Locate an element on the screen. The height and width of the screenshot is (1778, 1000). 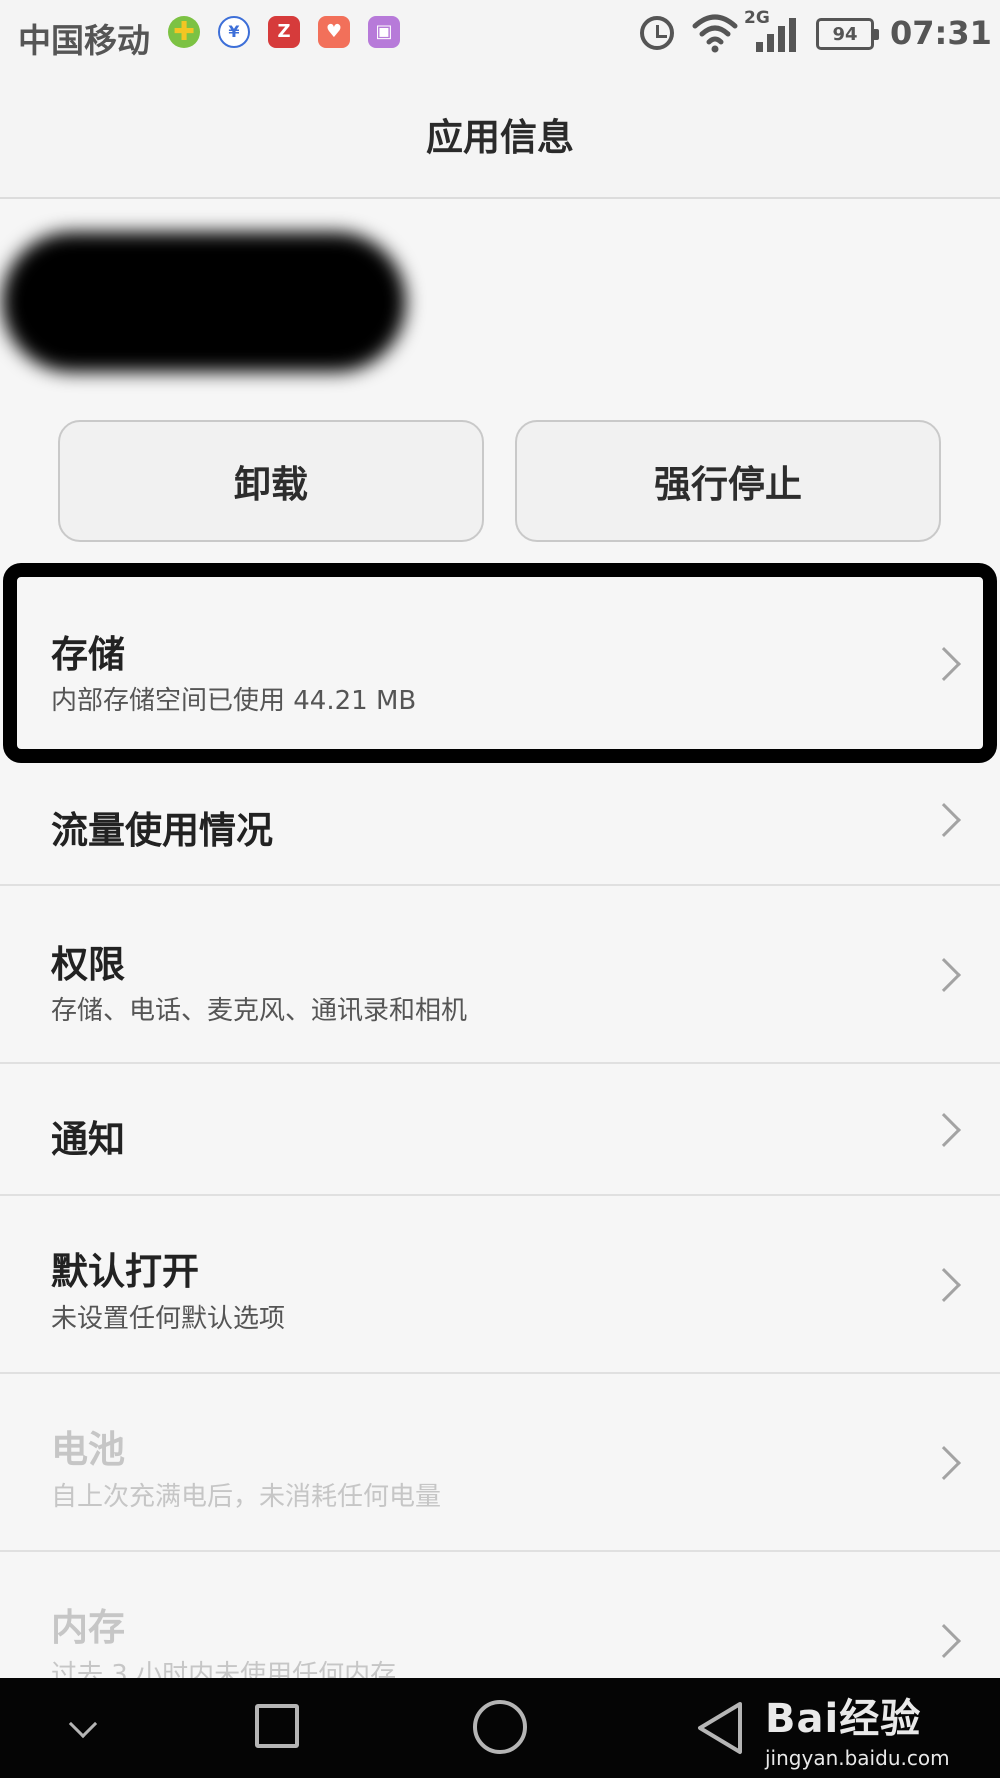
list-item-memory: 内存 过去 3 小时内未使用任何内存 is located at coordinates (500, 1615).